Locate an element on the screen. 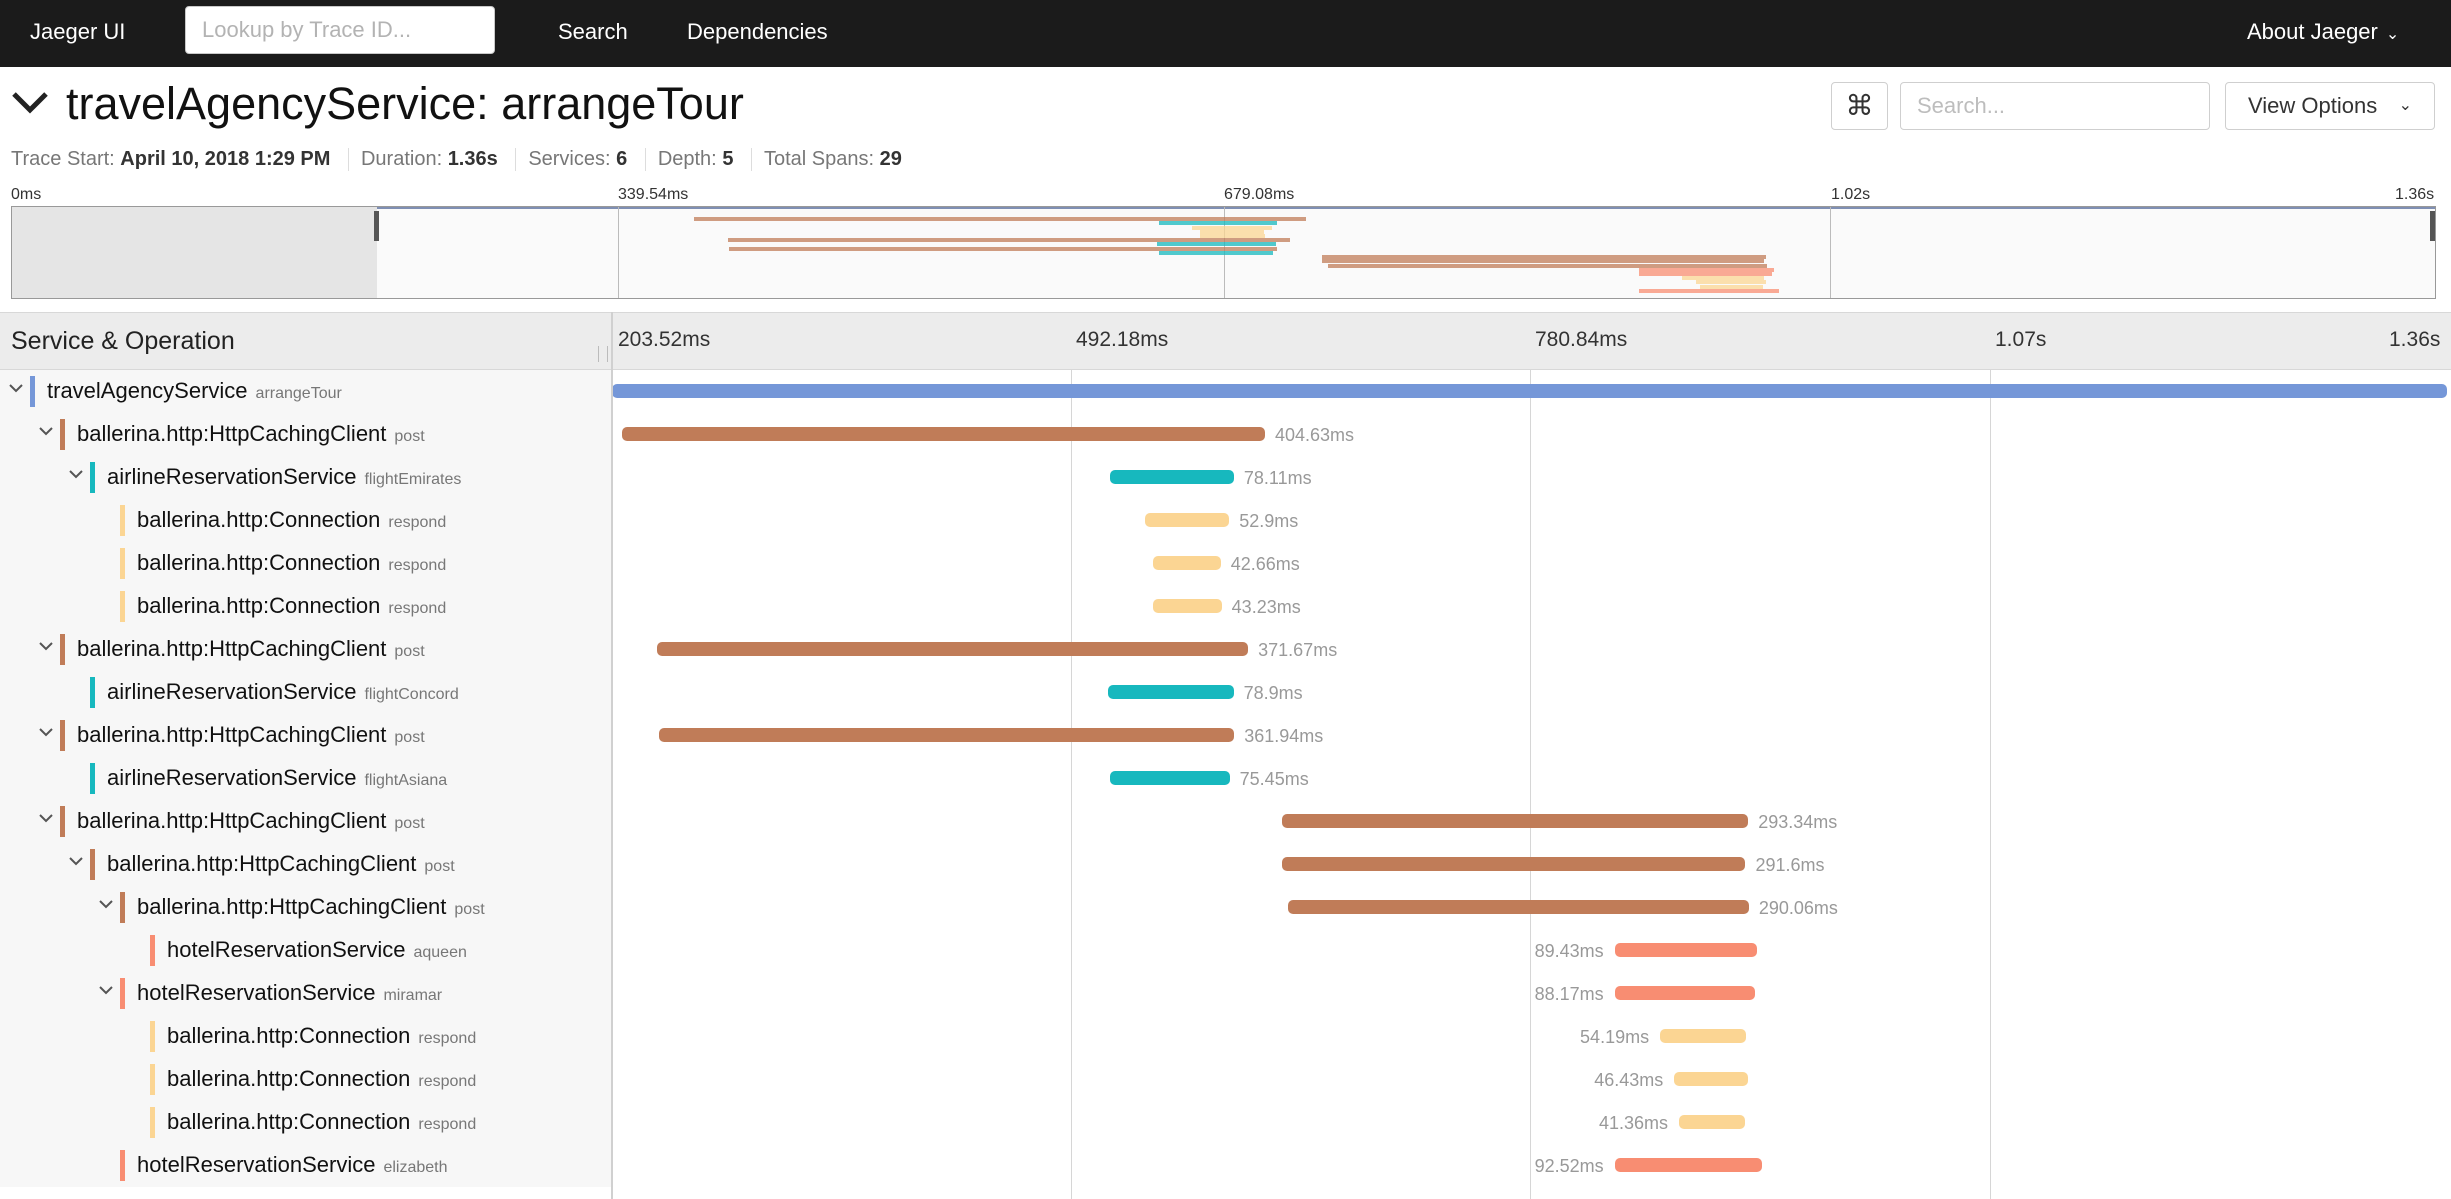  span-row: hotelReservationService aqueen 89.43ms is located at coordinates (1225, 950).